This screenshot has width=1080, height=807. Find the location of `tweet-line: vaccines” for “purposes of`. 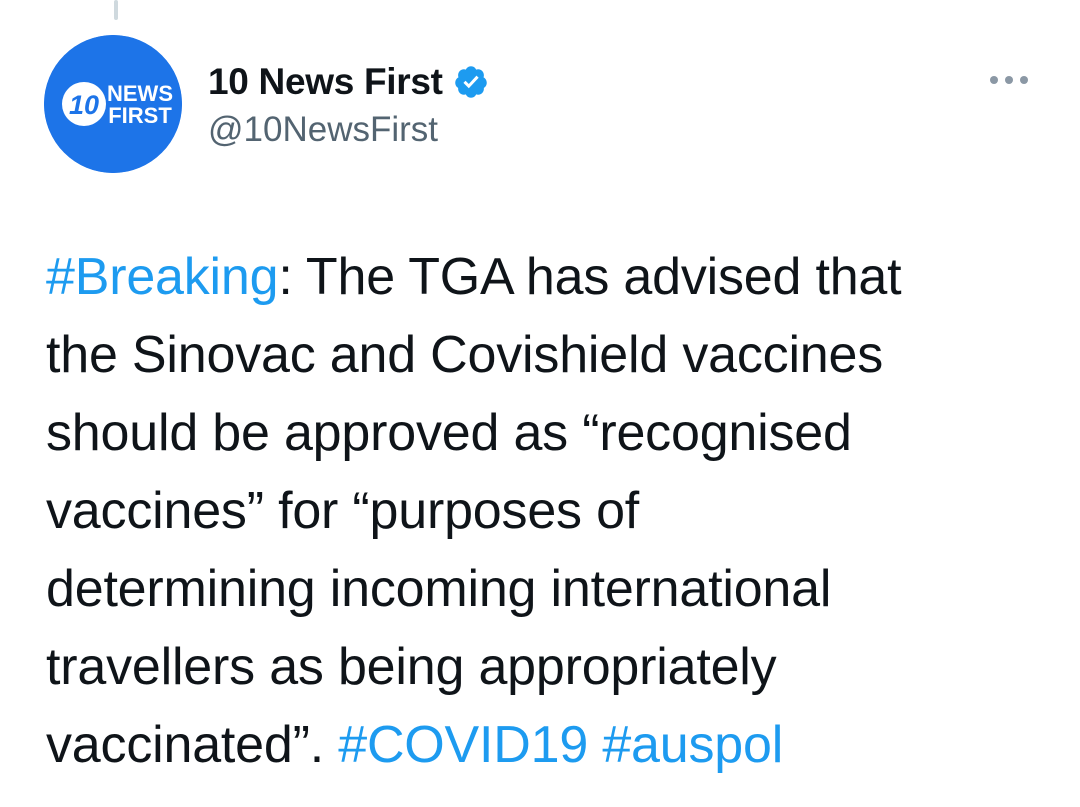

tweet-line: vaccines” for “purposes of is located at coordinates (343, 511).